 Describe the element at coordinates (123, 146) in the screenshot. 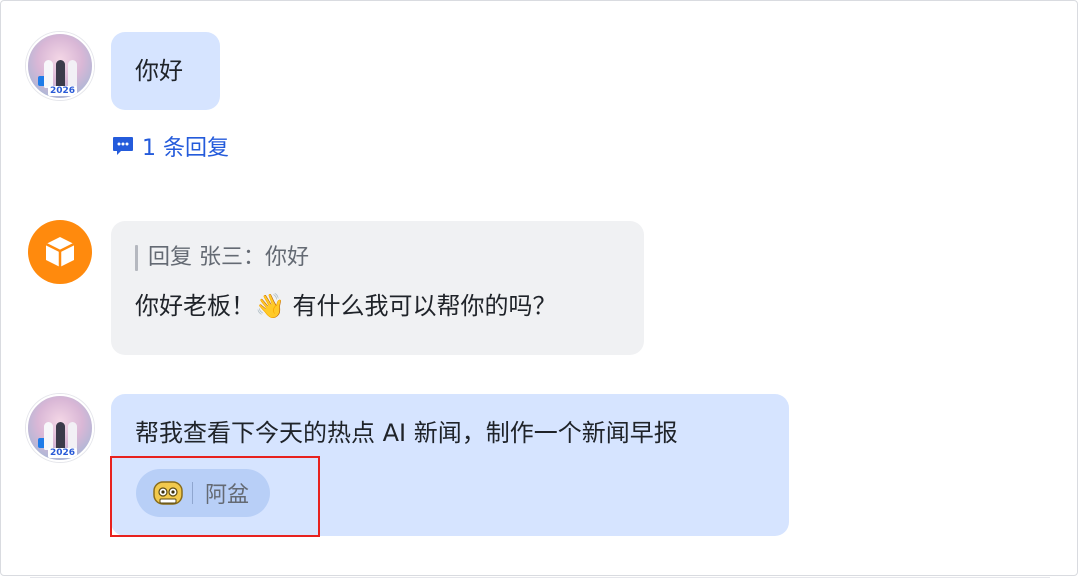

I see `comment-icon` at that location.